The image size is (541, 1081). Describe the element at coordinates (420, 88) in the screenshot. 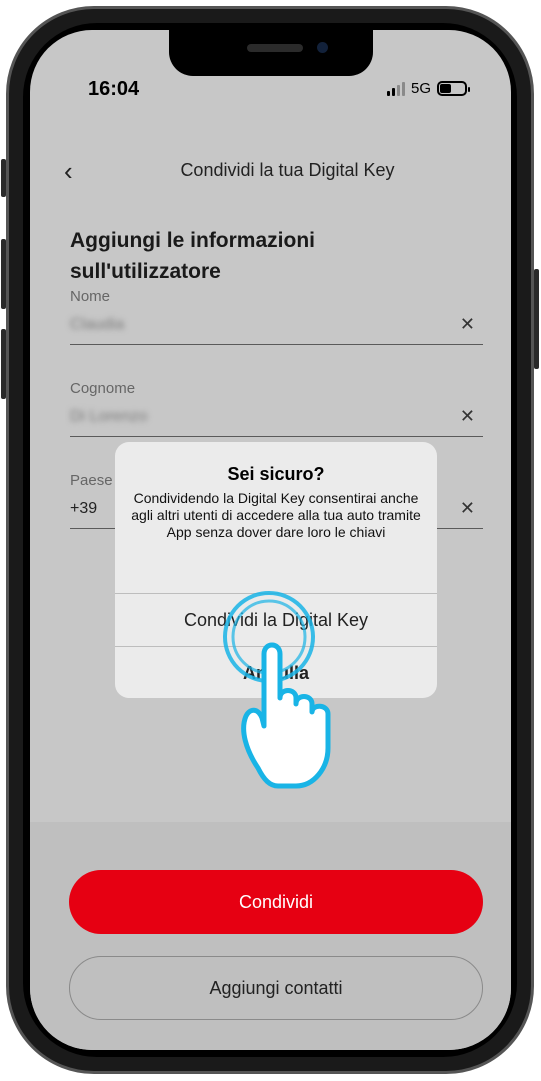

I see `network-type: 5G` at that location.